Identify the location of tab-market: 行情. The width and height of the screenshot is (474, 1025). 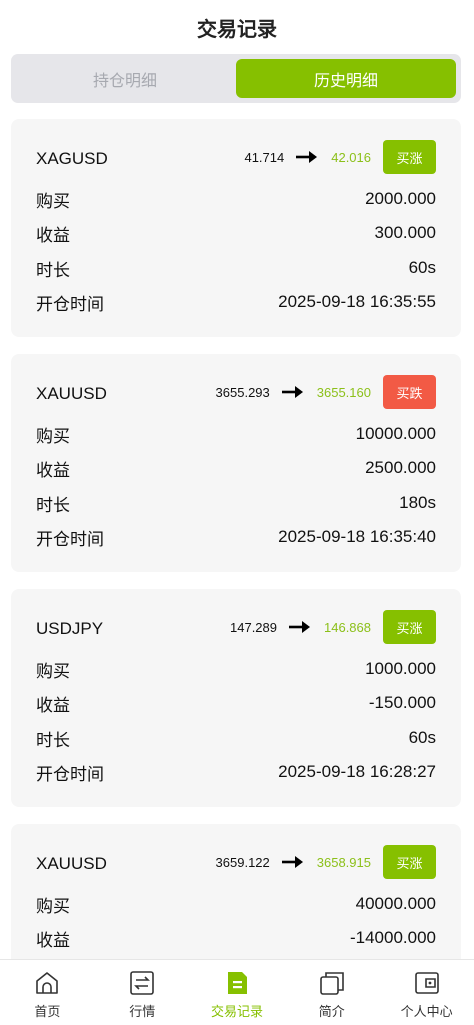
(142, 992).